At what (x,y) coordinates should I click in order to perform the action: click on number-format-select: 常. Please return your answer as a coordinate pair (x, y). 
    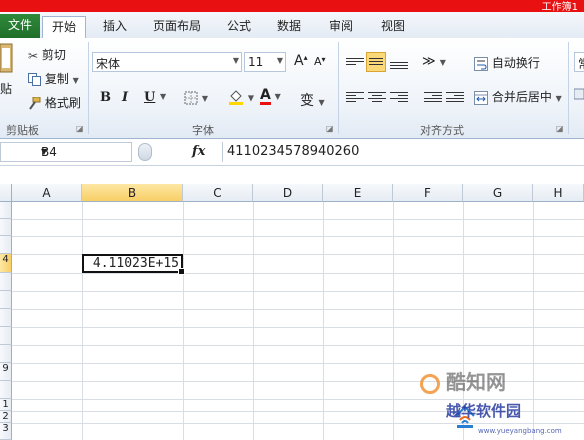
    Looking at the image, I should click on (579, 62).